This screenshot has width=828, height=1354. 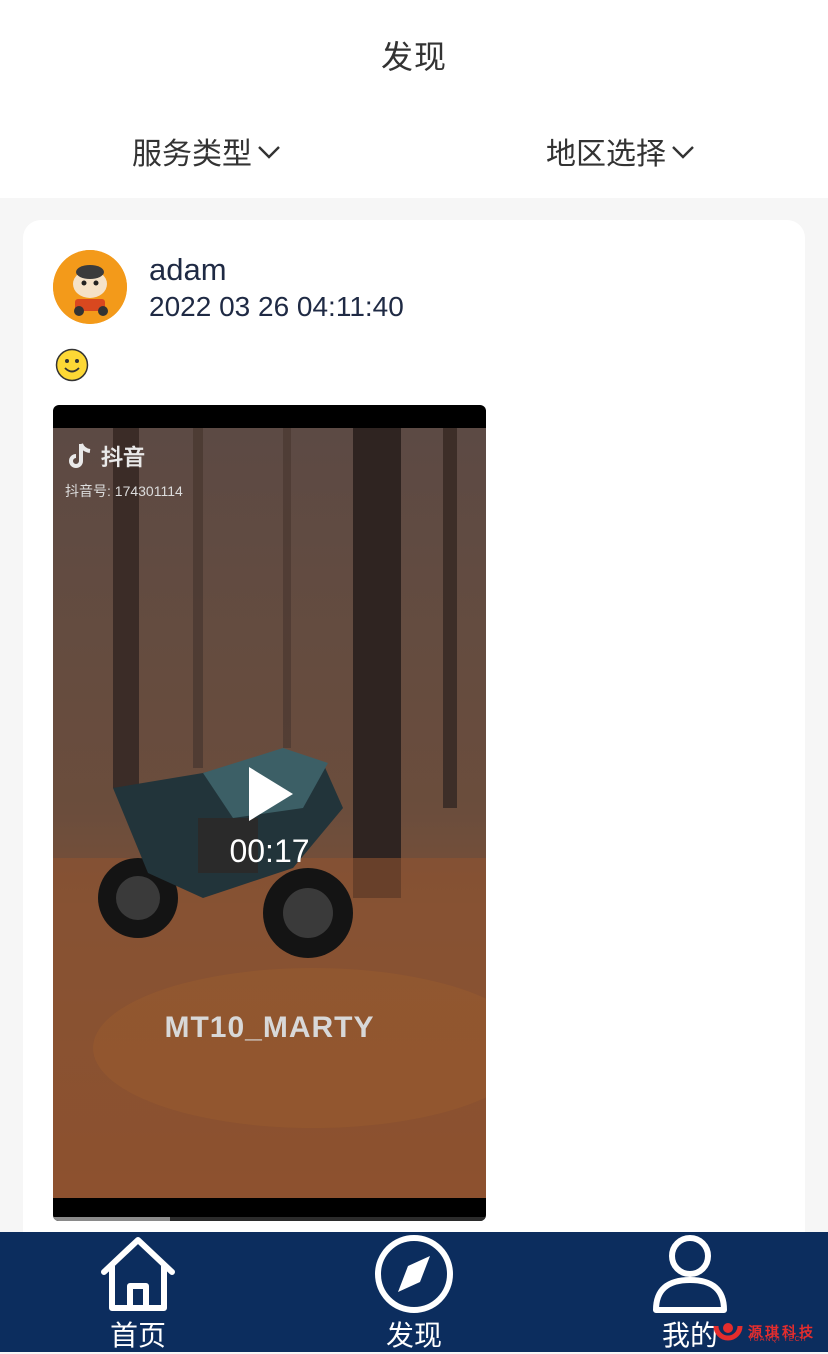 I want to click on top-header: 发现 服务类型 地区选择, so click(x=414, y=99).